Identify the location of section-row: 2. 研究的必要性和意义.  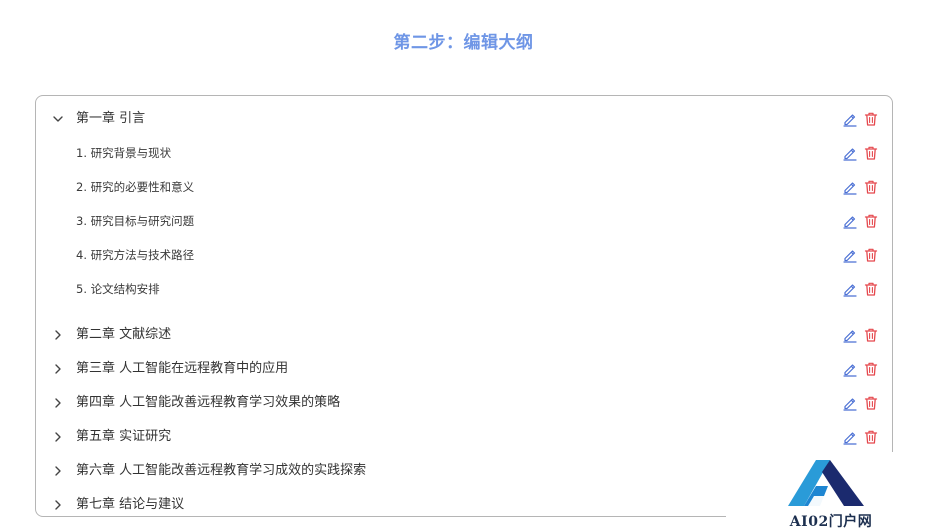
(464, 187).